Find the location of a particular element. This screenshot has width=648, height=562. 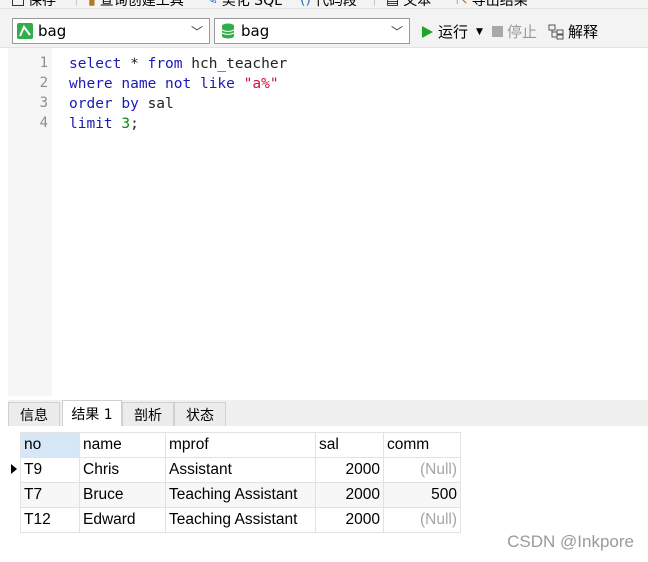

code-line: select * from hch_teacher is located at coordinates (178, 64).